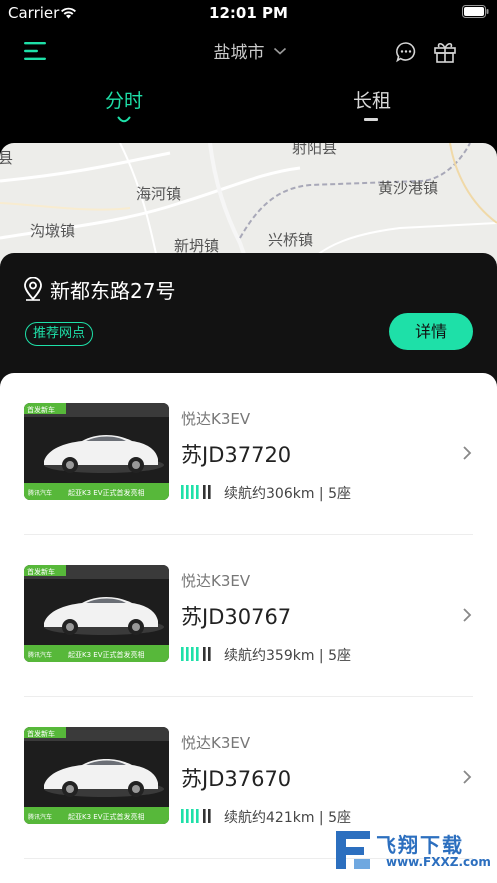 The image size is (497, 883). I want to click on map-label: 射阳县, so click(315, 150).